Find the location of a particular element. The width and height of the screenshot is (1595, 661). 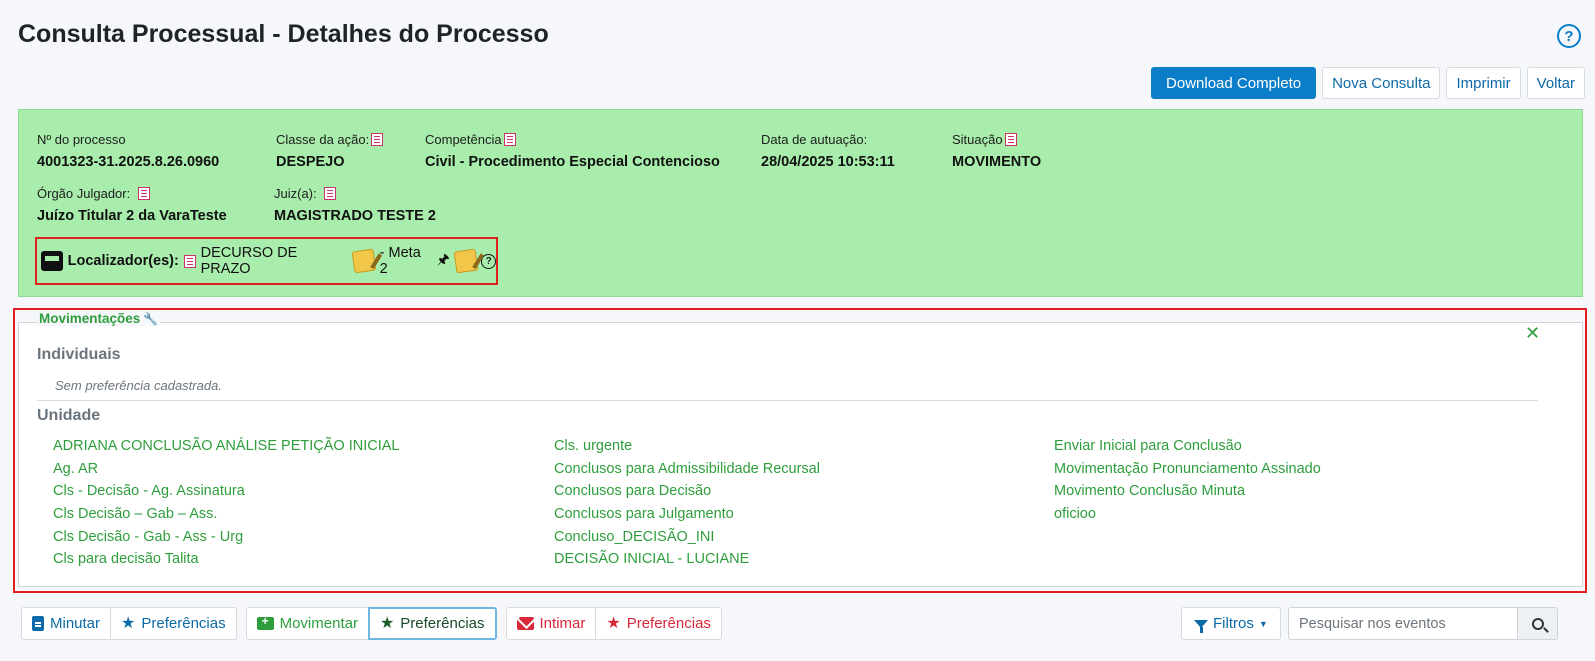

movimentar-preferencias-button: ★ Preferências is located at coordinates (432, 623).